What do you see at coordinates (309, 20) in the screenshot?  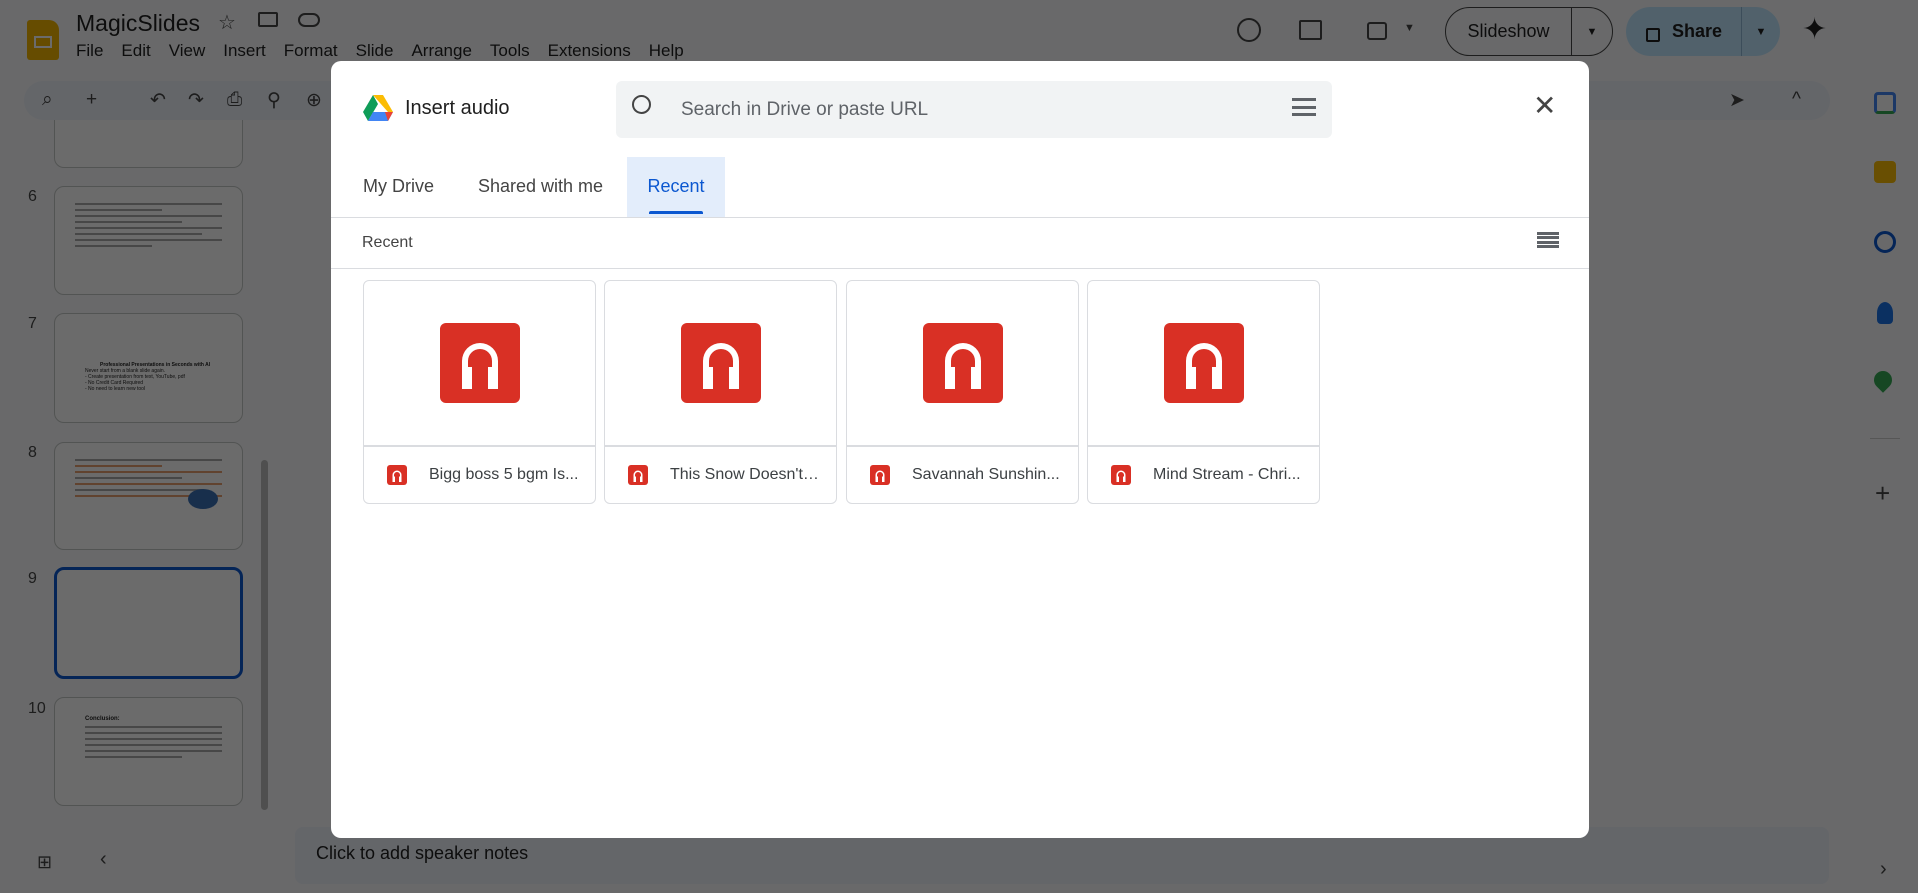 I see `cloud-saved-icon` at bounding box center [309, 20].